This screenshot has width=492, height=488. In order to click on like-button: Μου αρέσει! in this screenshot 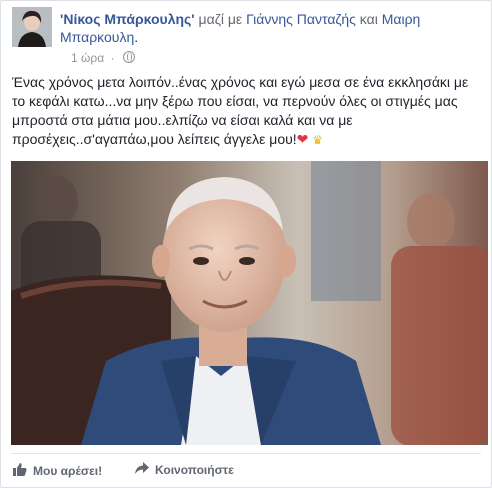, I will do `click(57, 470)`.